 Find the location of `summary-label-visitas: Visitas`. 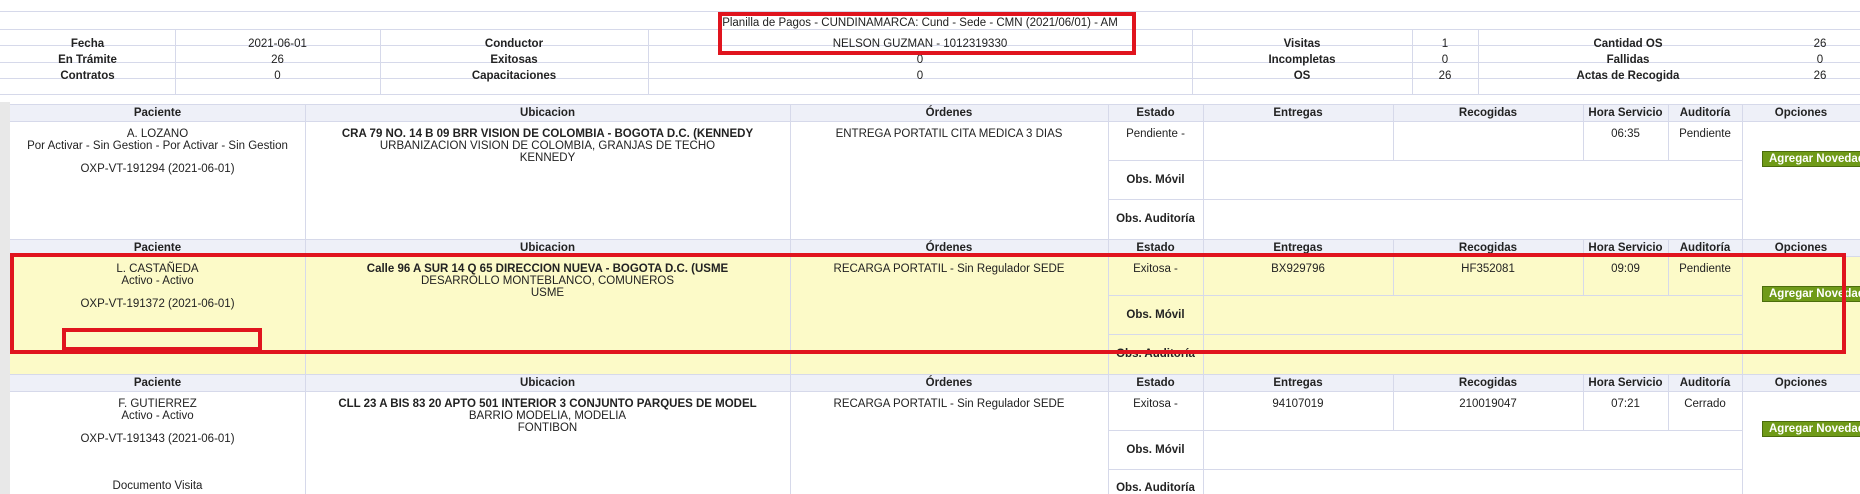

summary-label-visitas: Visitas is located at coordinates (1302, 44).